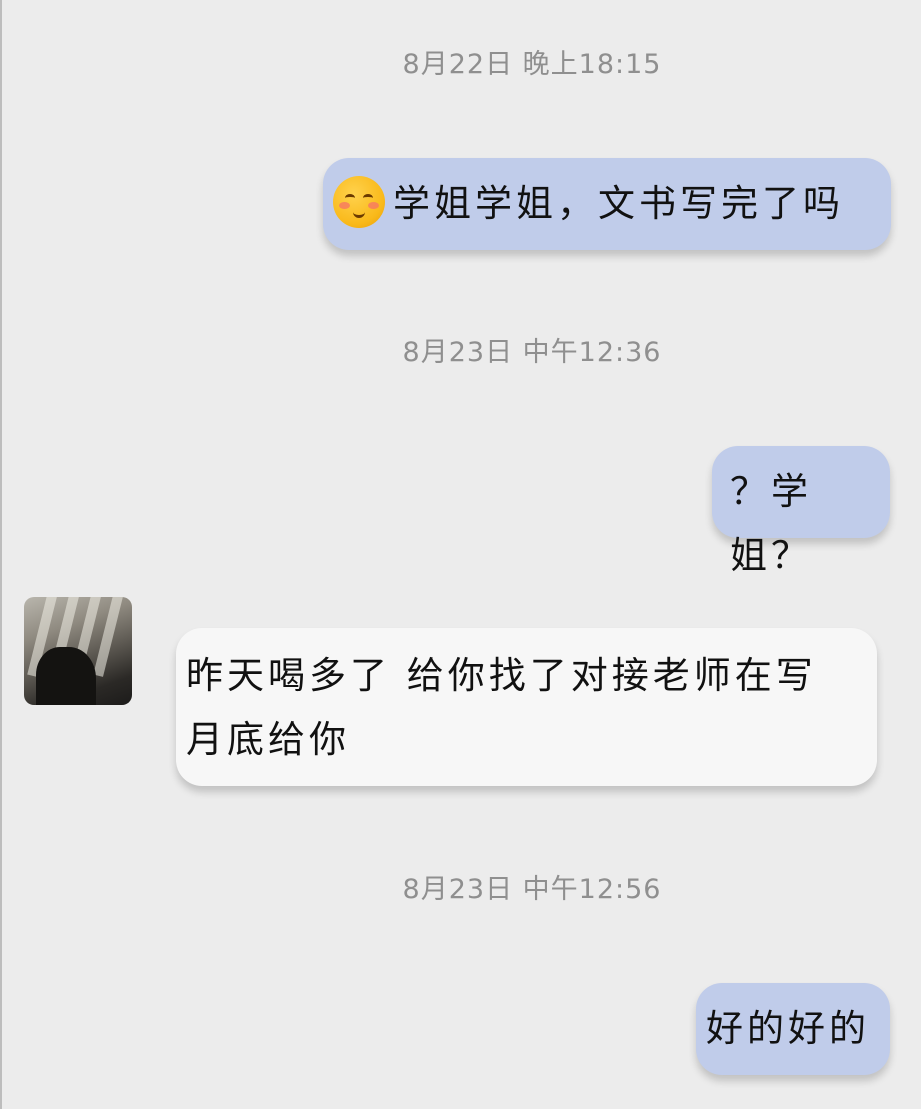 This screenshot has height=1109, width=921. I want to click on message-bubble-incoming: 昨天喝多了 给你找了对接老师在写 月底给你, so click(526, 707).